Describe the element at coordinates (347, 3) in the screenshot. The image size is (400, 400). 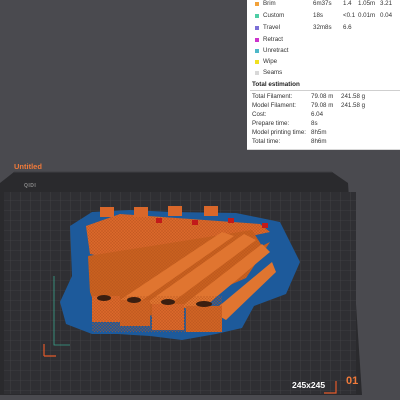
I see `feature-percent: 1.4` at that location.